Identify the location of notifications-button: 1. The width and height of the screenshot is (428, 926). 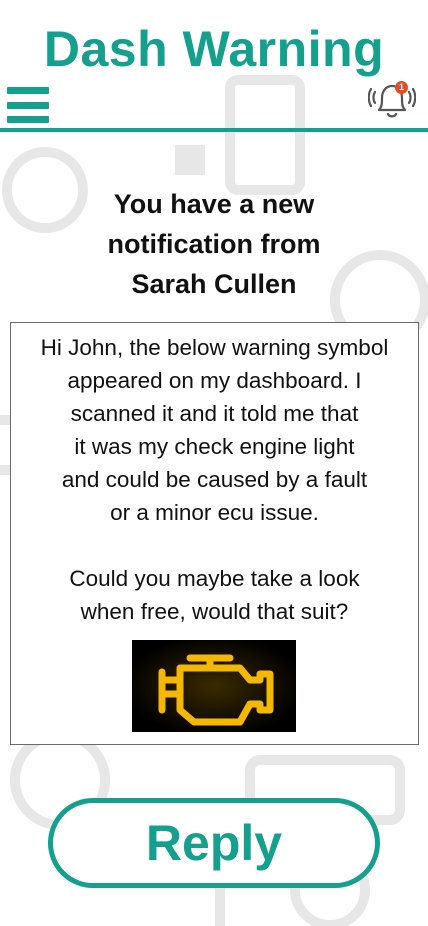
(392, 99).